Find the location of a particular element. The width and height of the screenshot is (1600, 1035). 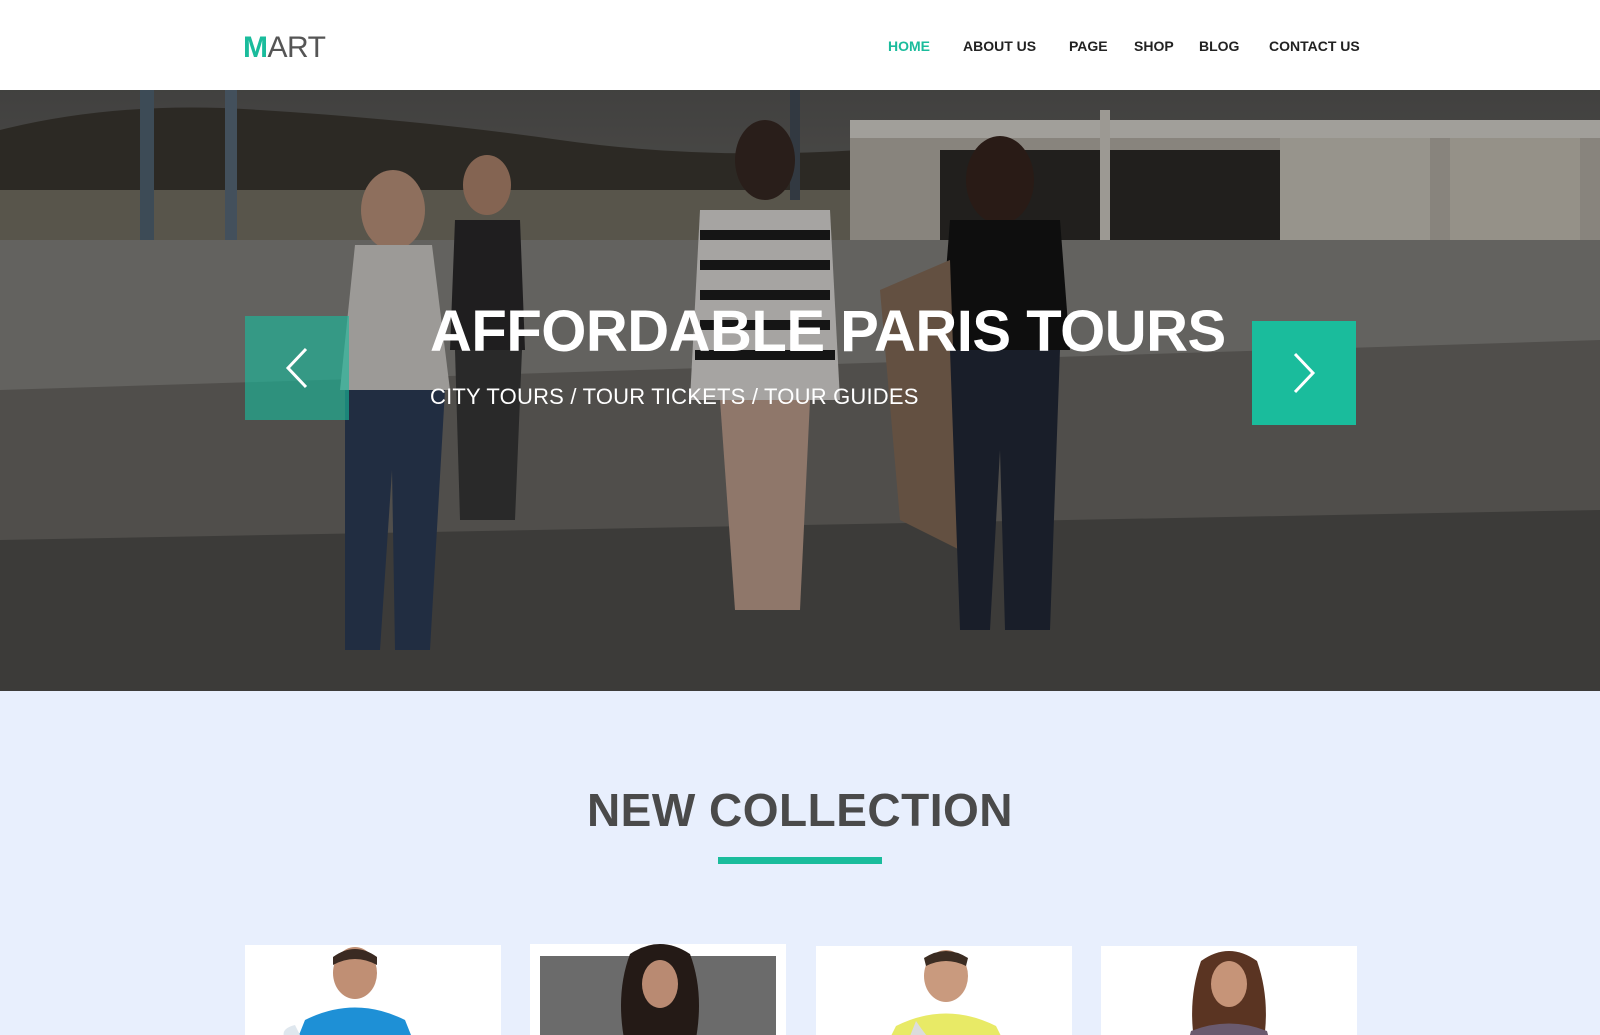

nav-about-us: ABOUT US is located at coordinates (999, 46).